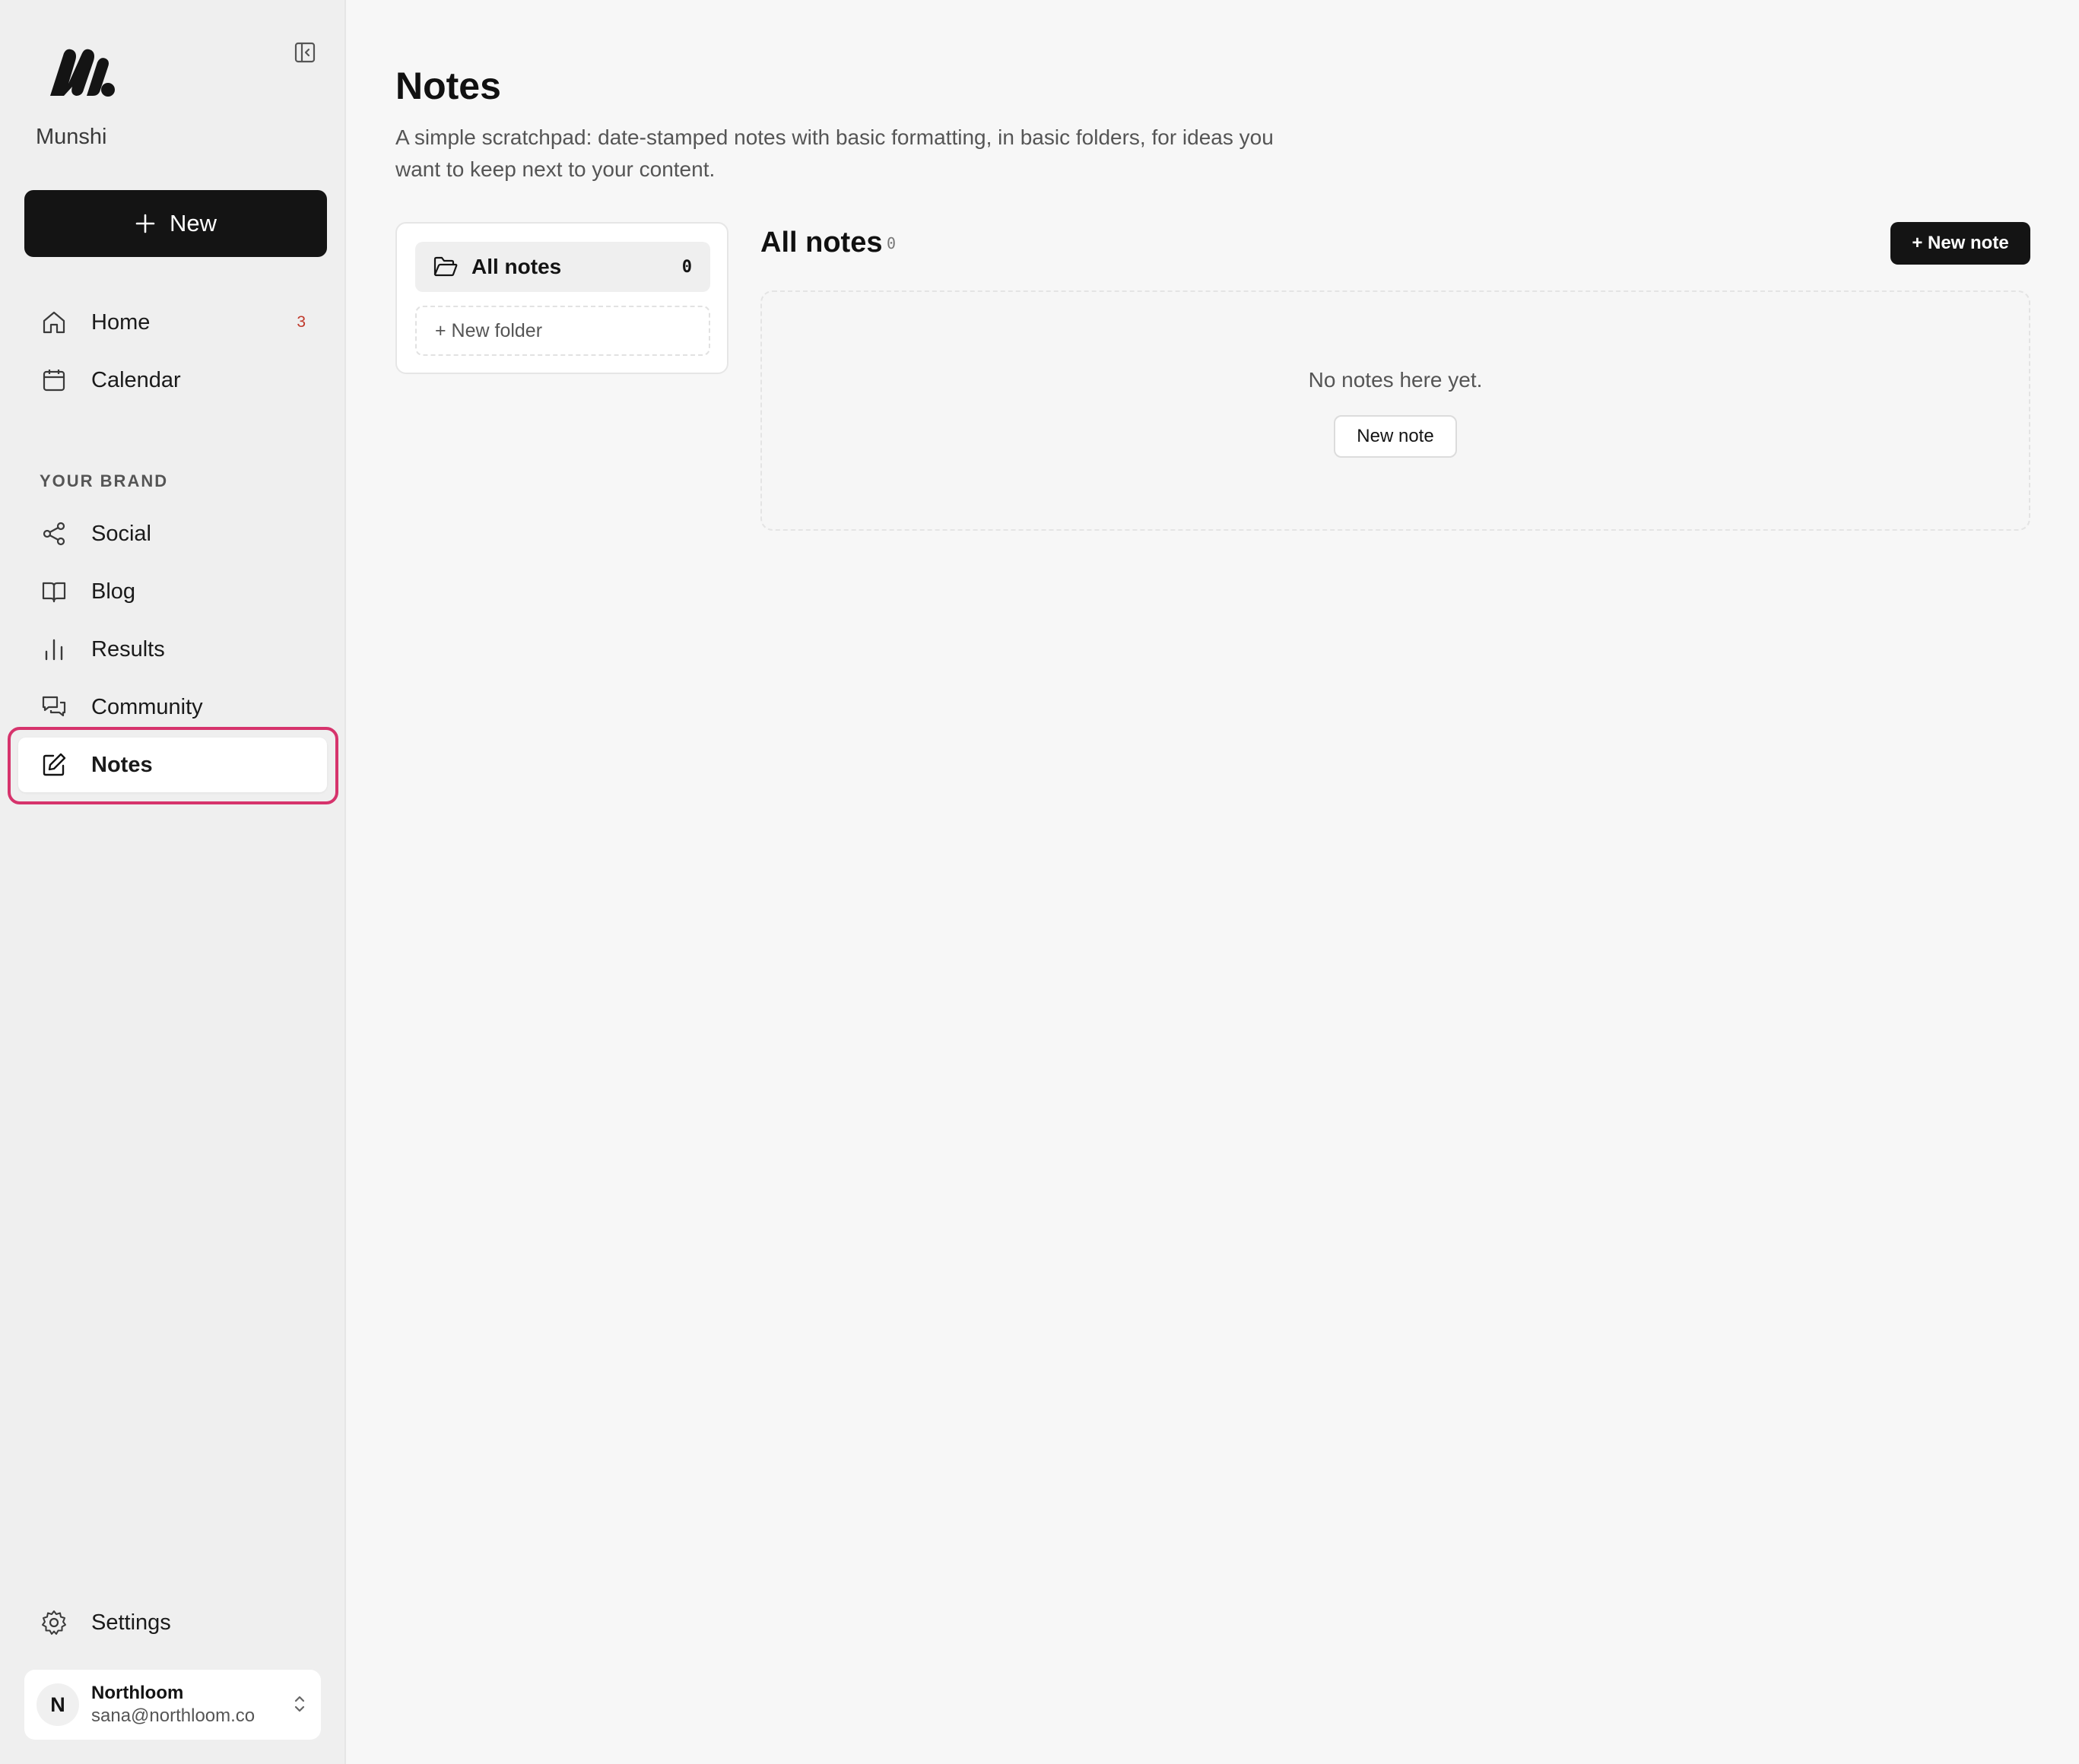  What do you see at coordinates (172, 322) in the screenshot?
I see `sidebar-item-home: Home 3` at bounding box center [172, 322].